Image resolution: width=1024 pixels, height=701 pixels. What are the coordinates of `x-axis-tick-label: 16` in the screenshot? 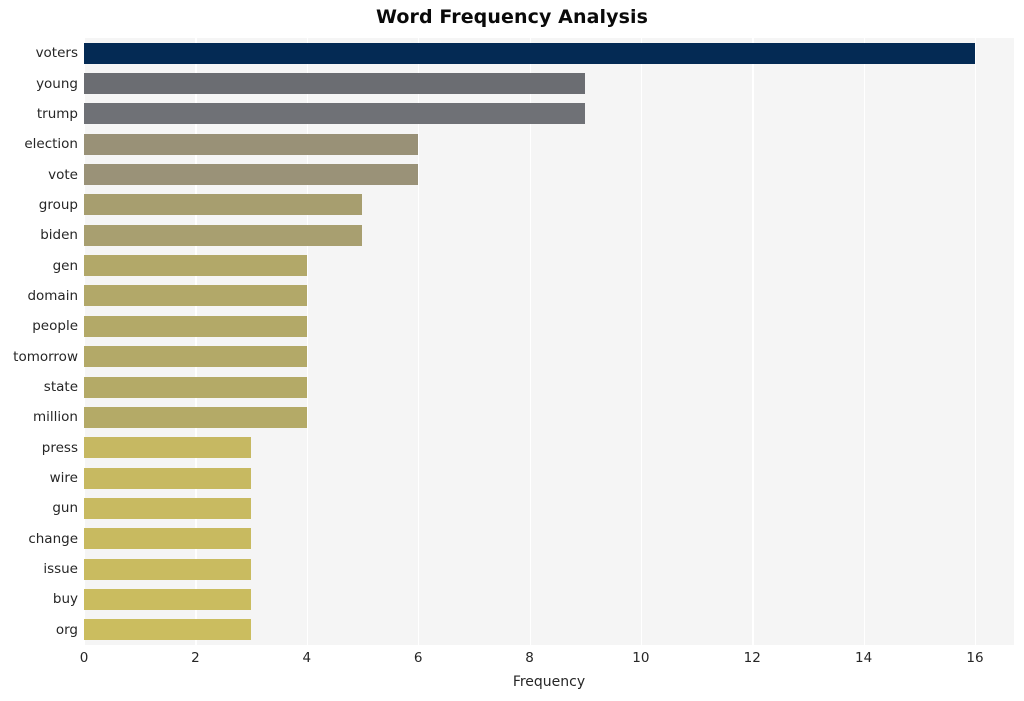 It's located at (975, 658).